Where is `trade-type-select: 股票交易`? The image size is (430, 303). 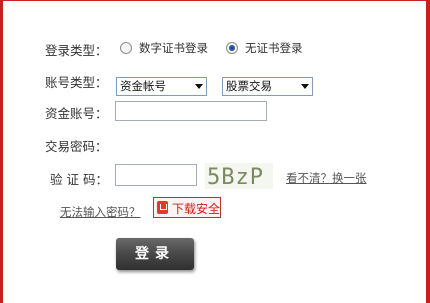
trade-type-select: 股票交易 is located at coordinates (267, 86).